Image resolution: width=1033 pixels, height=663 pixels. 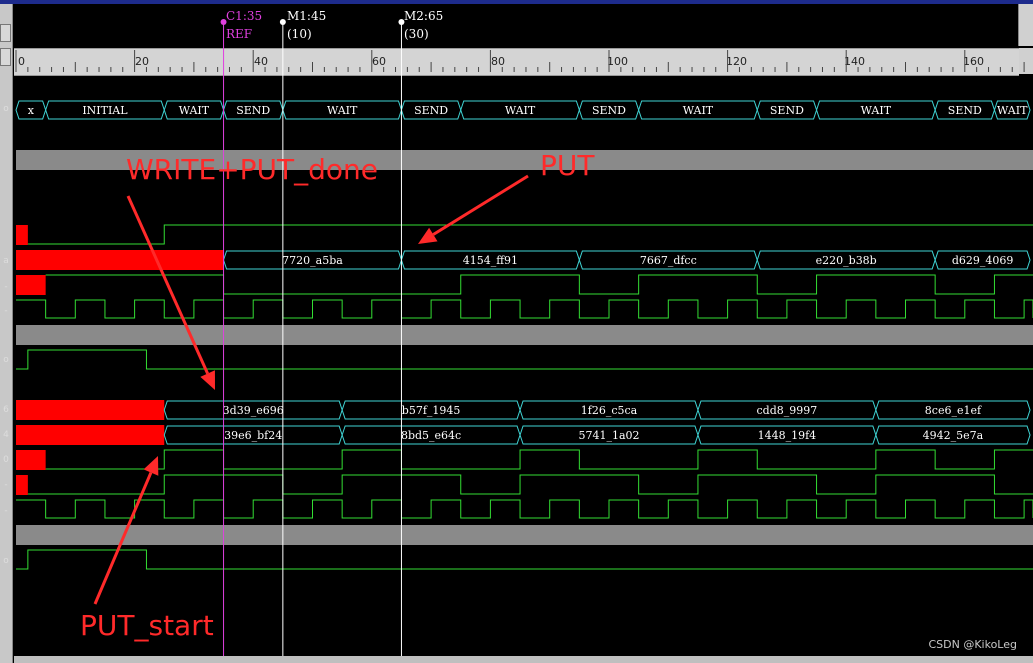 What do you see at coordinates (983, 260) in the screenshot?
I see `data-bus-1-label: d629_4069` at bounding box center [983, 260].